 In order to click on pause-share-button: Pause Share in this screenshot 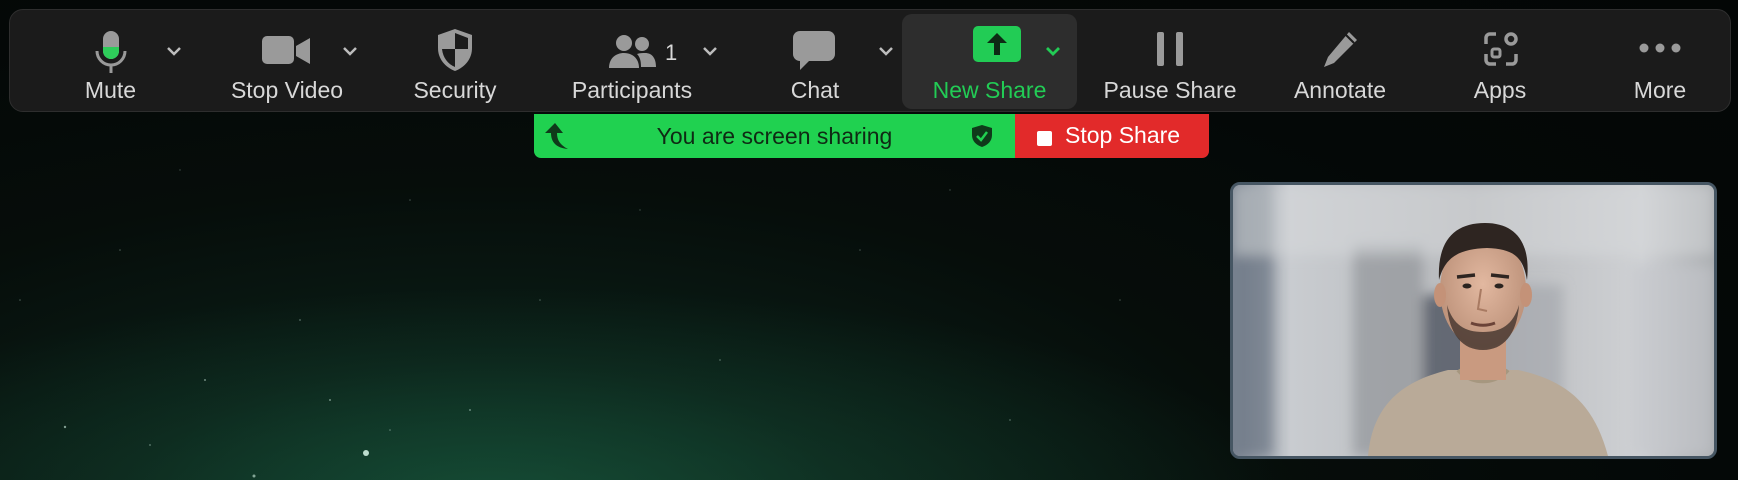, I will do `click(1170, 61)`.